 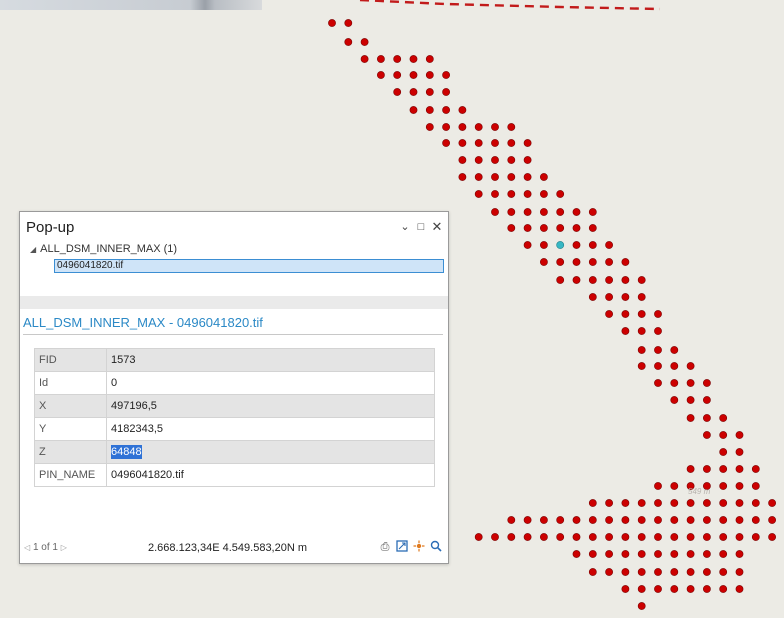 I want to click on next-arrow-icon: ▷, so click(x=64, y=547).